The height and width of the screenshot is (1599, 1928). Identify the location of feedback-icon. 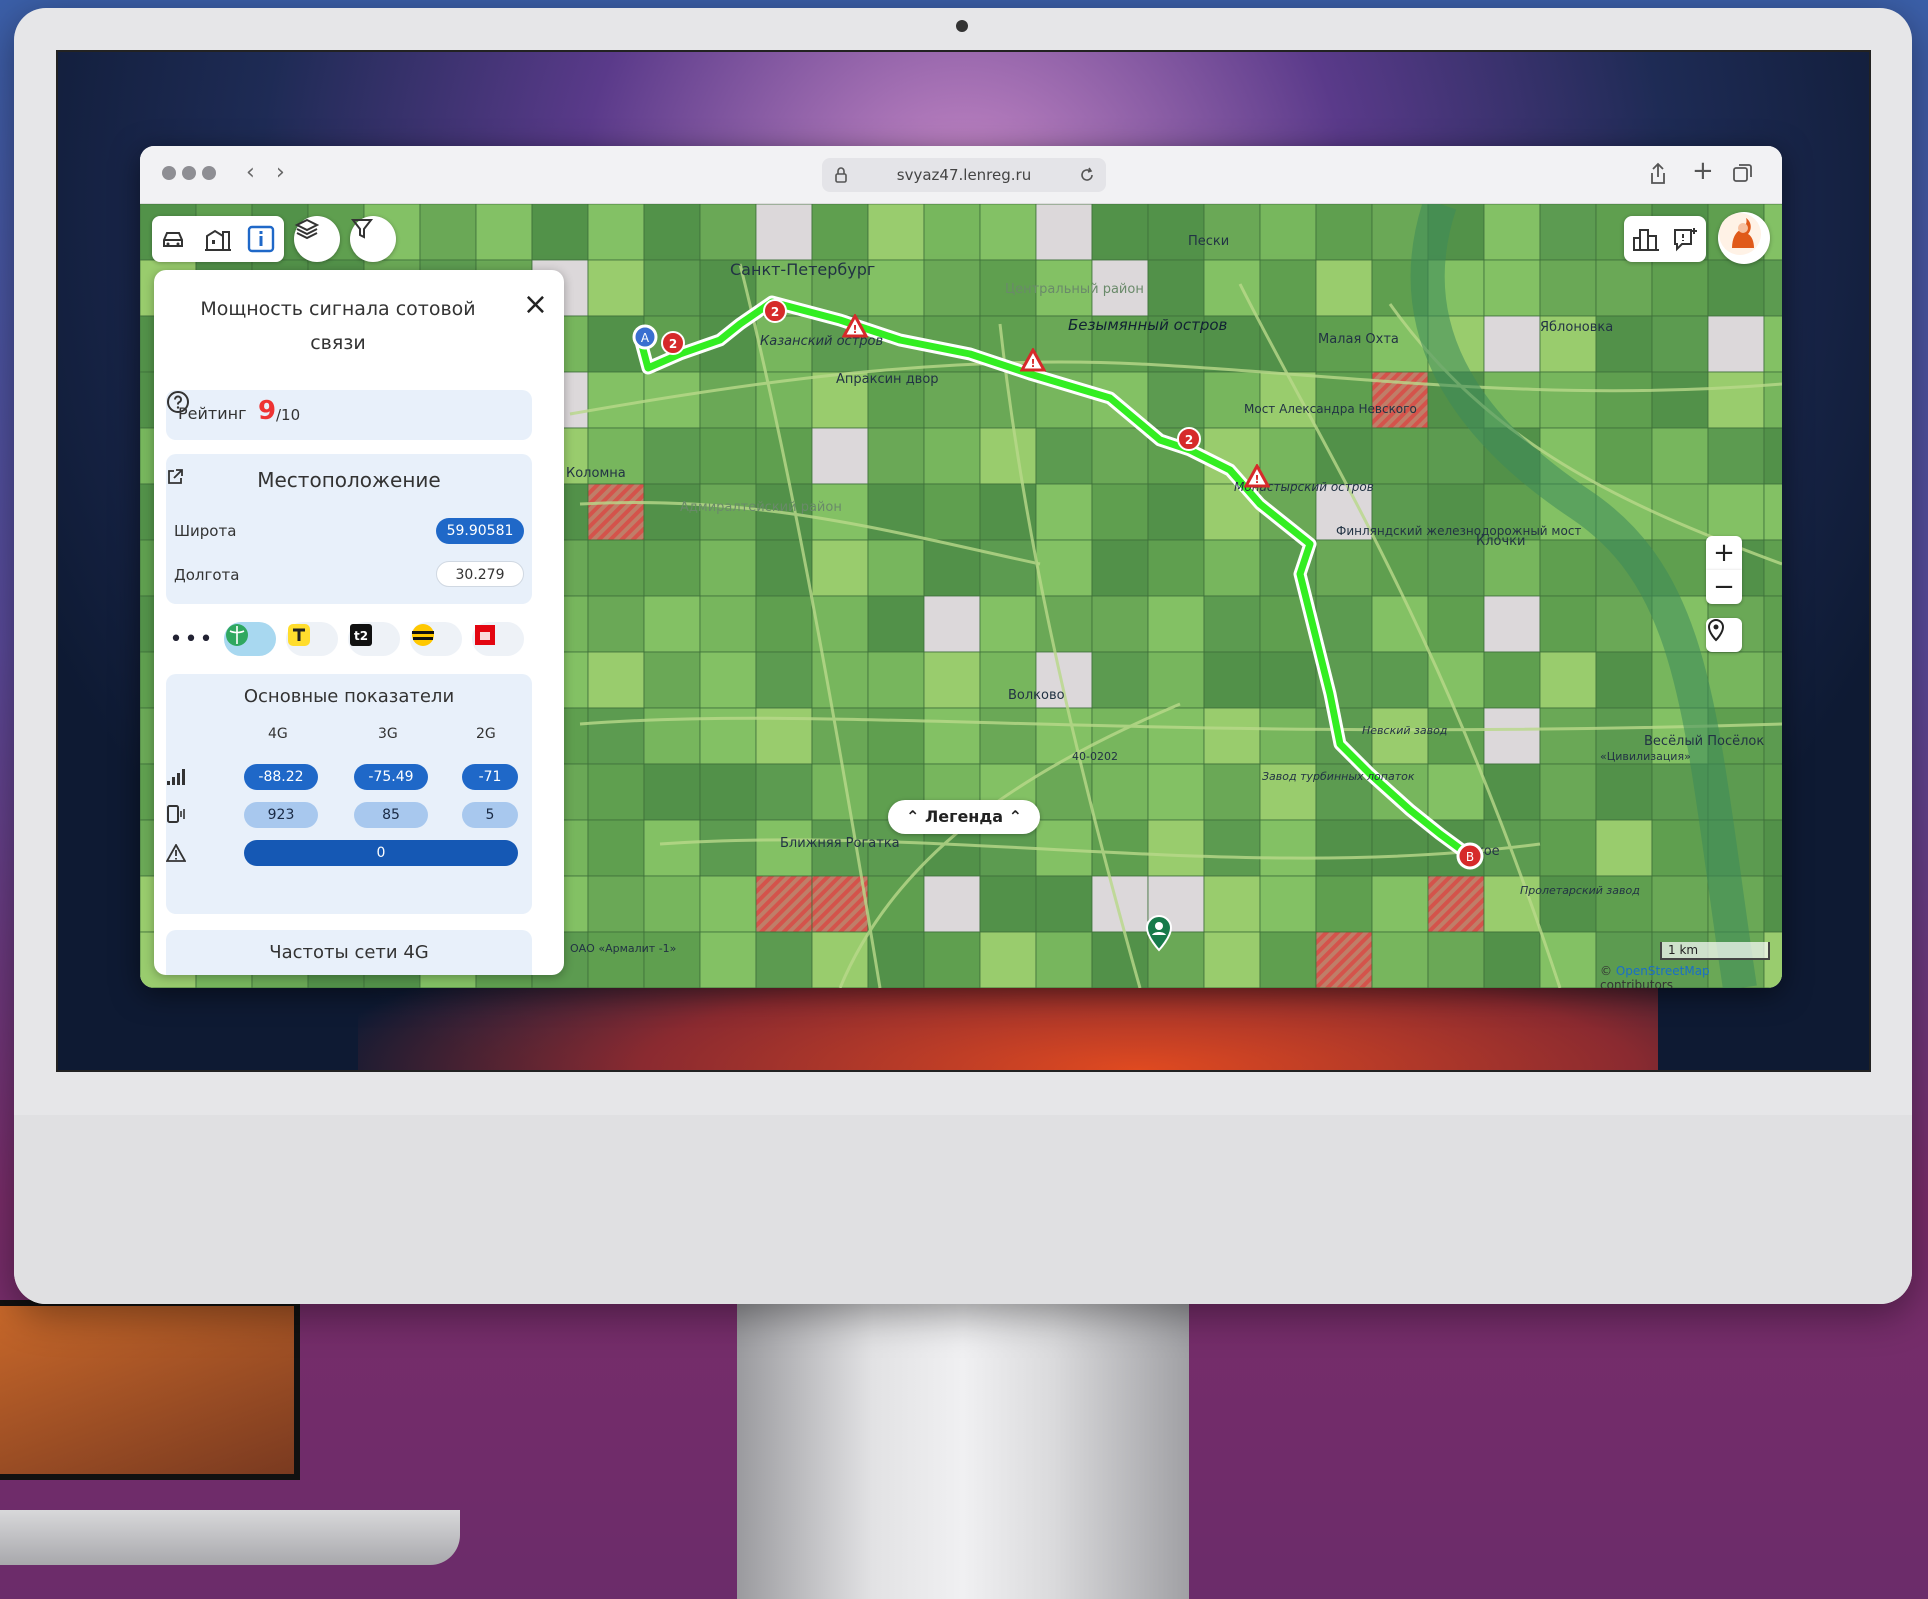
(1686, 239).